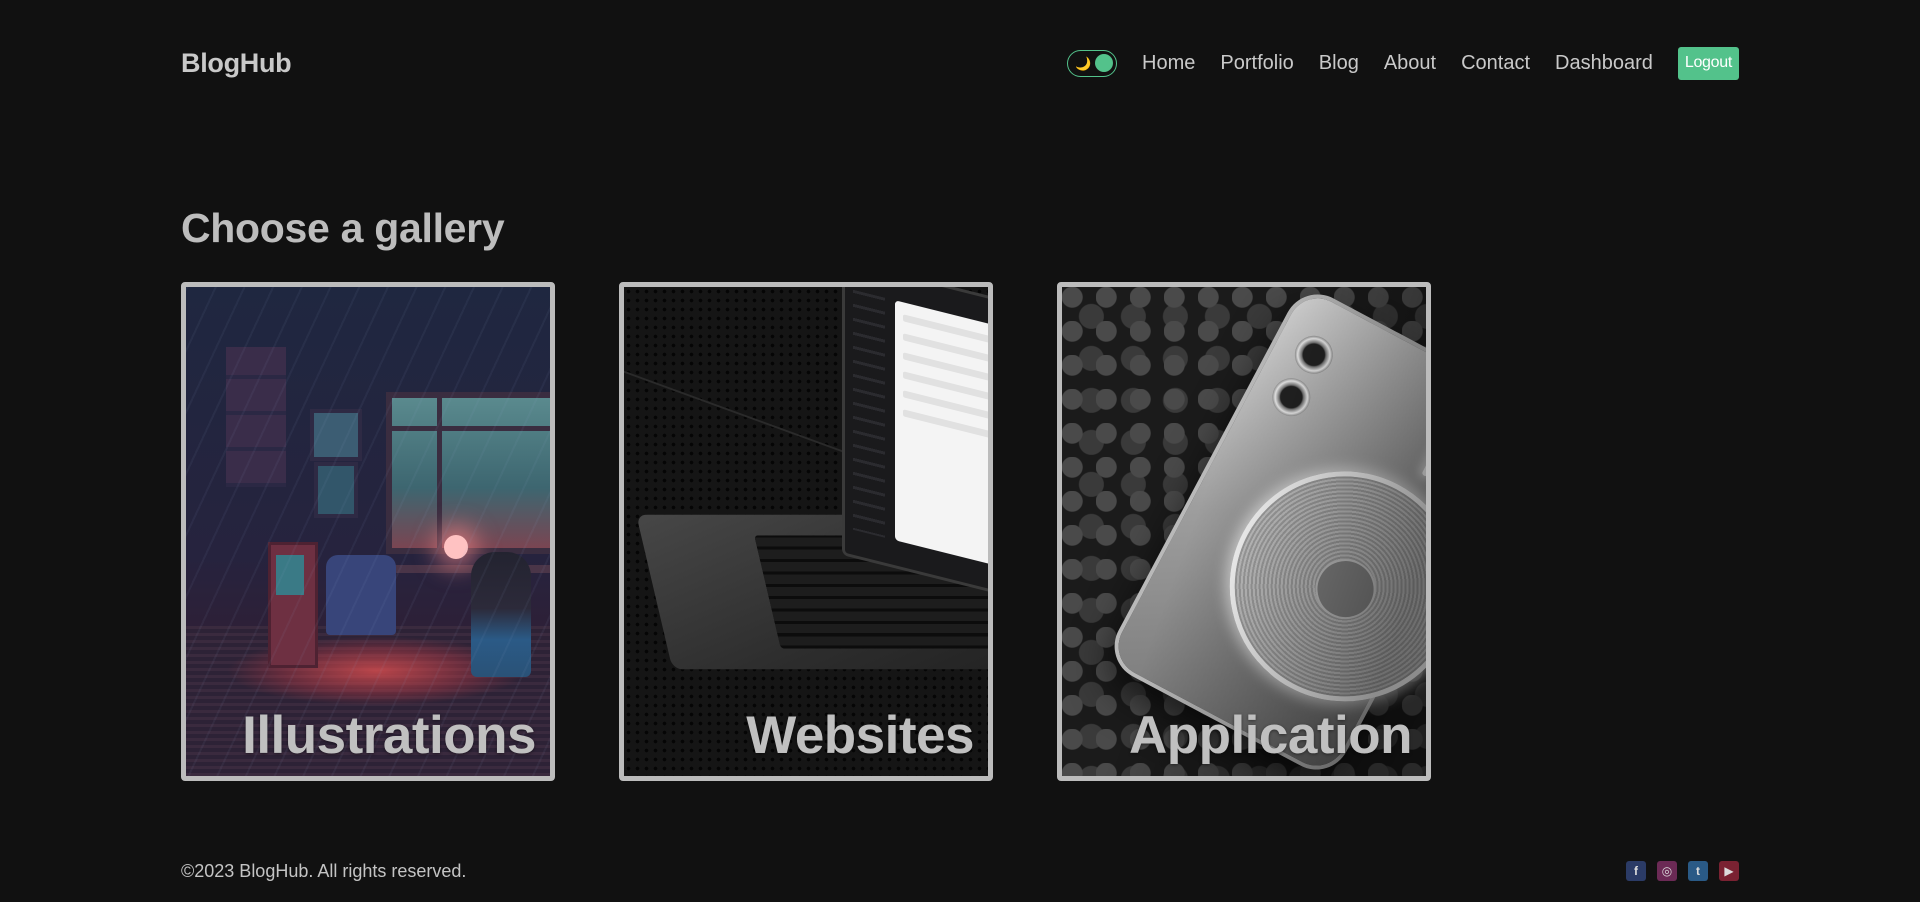  I want to click on copyright-text: ©2023 BlogHub. All rights reserved., so click(324, 870).